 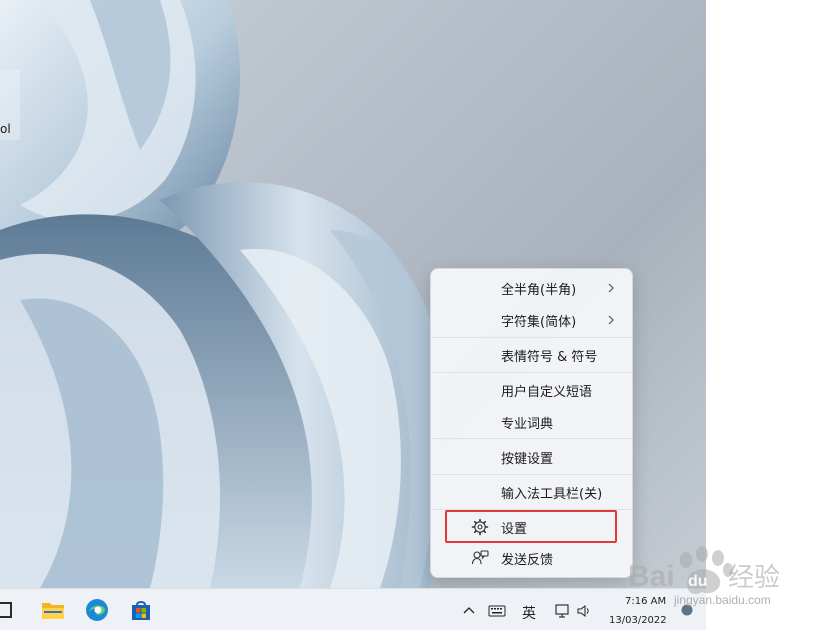 I want to click on svg-text: Bai, so click(x=651, y=576).